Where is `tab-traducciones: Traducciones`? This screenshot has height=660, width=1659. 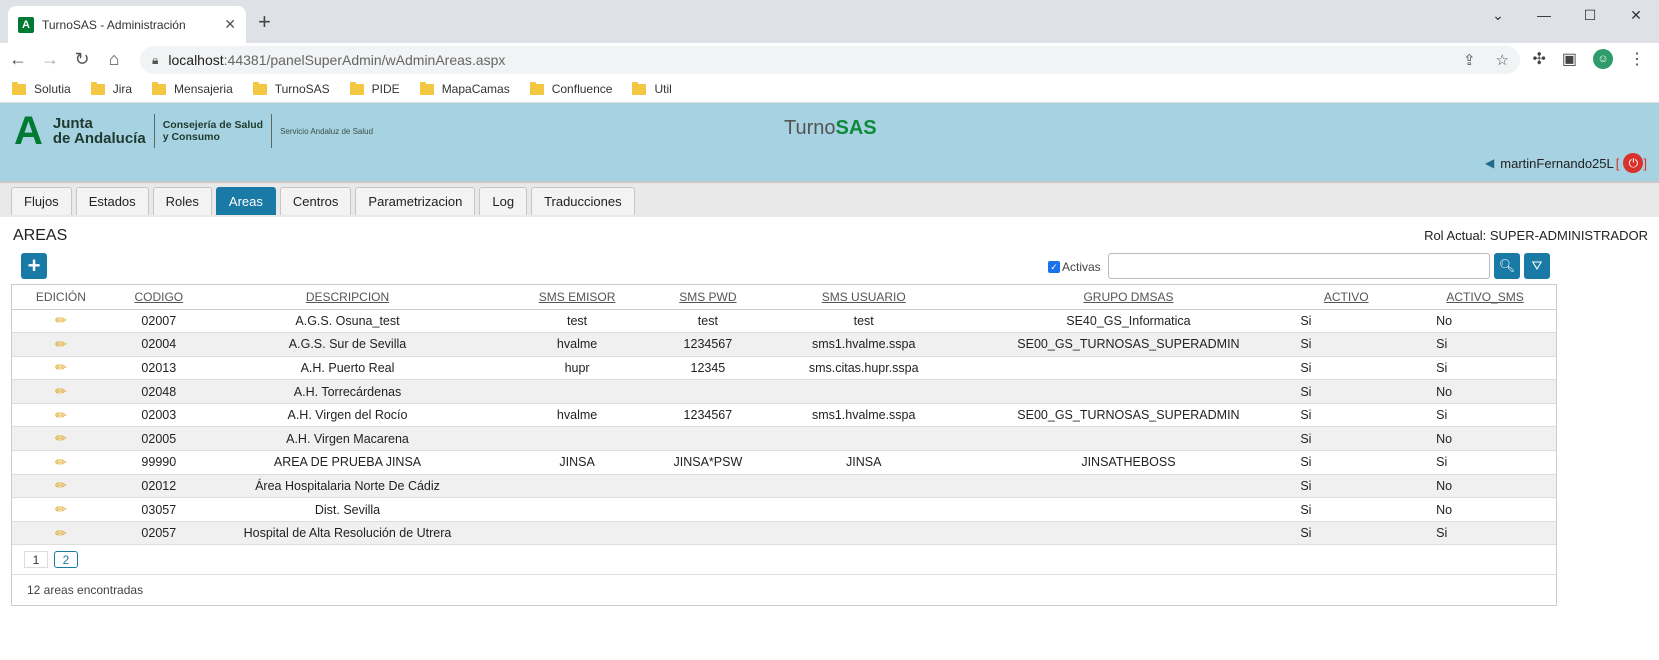 tab-traducciones: Traducciones is located at coordinates (583, 201).